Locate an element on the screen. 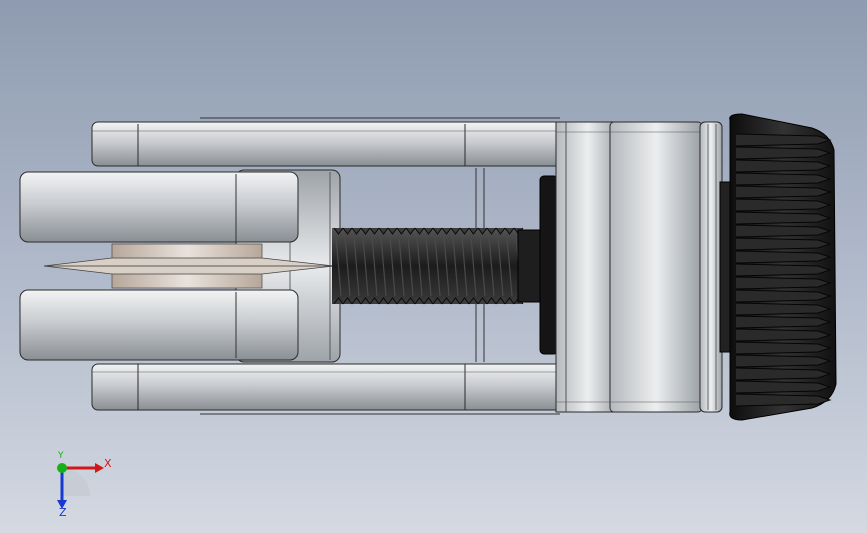 This screenshot has height=533, width=867. upper-wheel-holder is located at coordinates (159, 207).